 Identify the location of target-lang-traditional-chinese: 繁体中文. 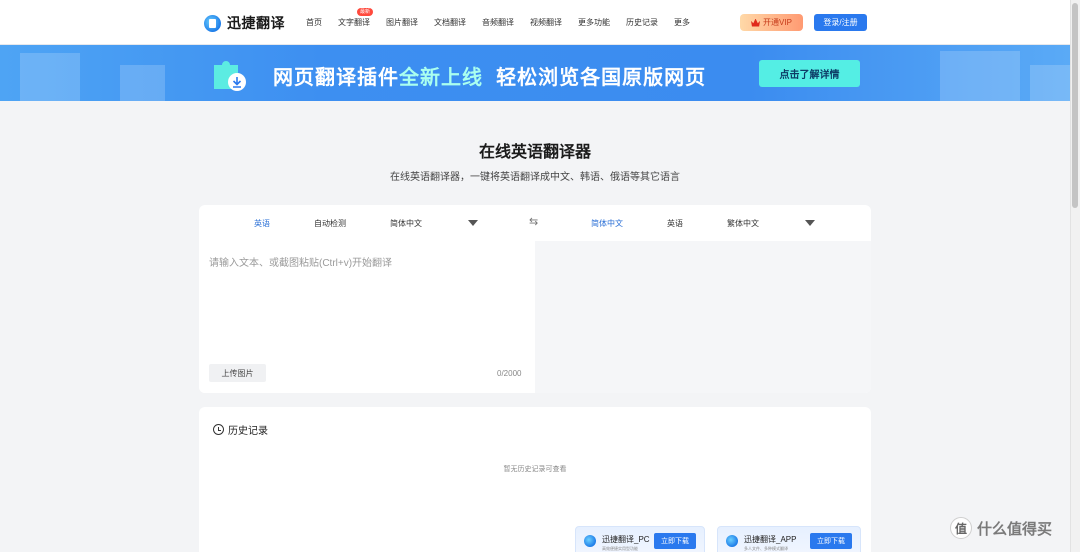
(743, 223).